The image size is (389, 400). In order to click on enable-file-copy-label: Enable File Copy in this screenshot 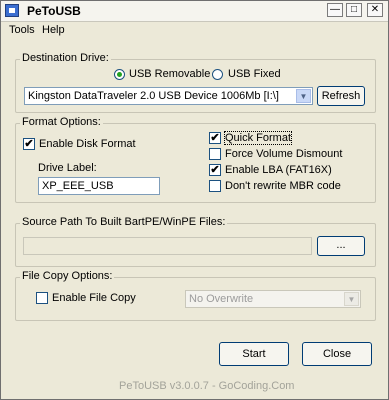, I will do `click(94, 298)`.